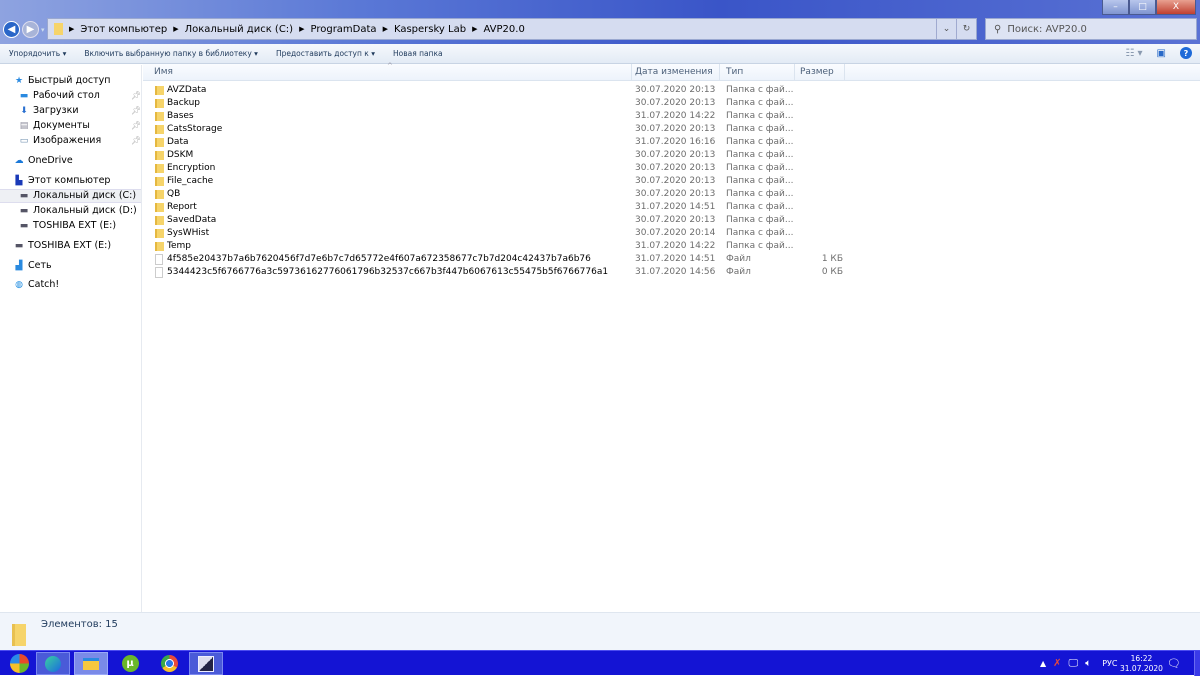 Image resolution: width=1200 pixels, height=676 pixels. Describe the element at coordinates (675, 259) in the screenshot. I see `file-date: 31.07.2020 14:51` at that location.